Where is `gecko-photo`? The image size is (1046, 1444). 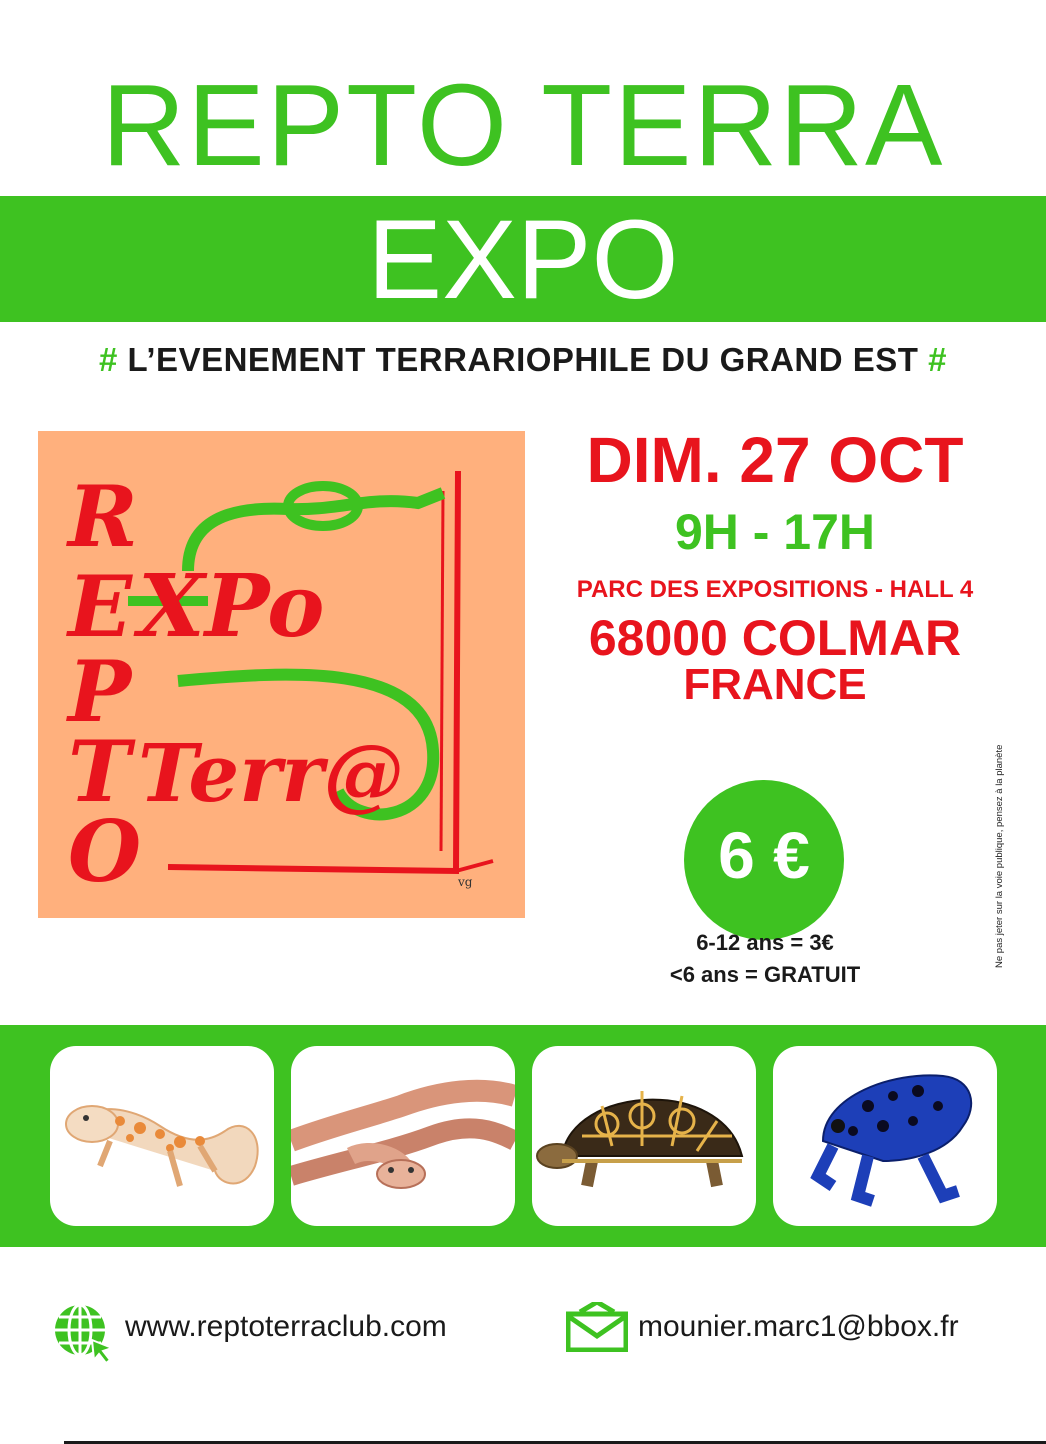
gecko-photo is located at coordinates (162, 1136).